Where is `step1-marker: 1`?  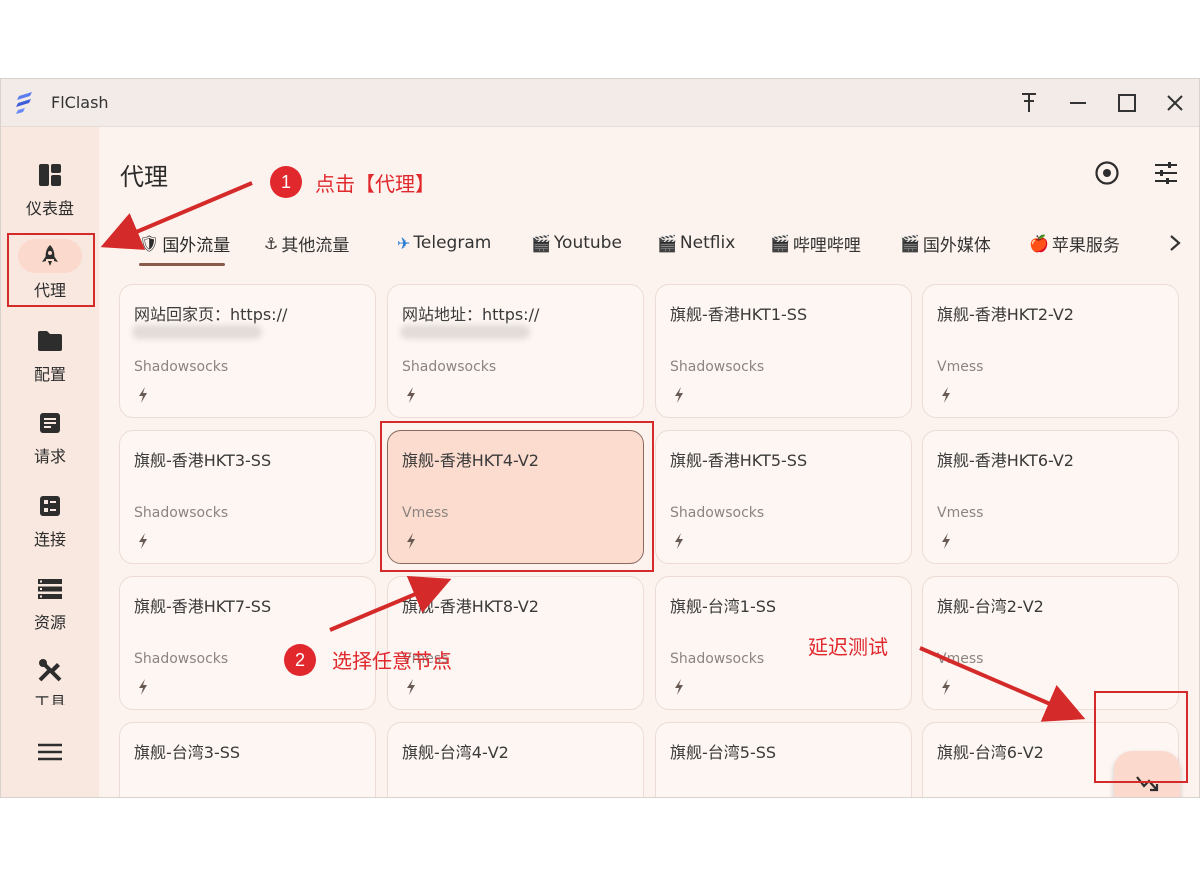 step1-marker: 1 is located at coordinates (286, 182).